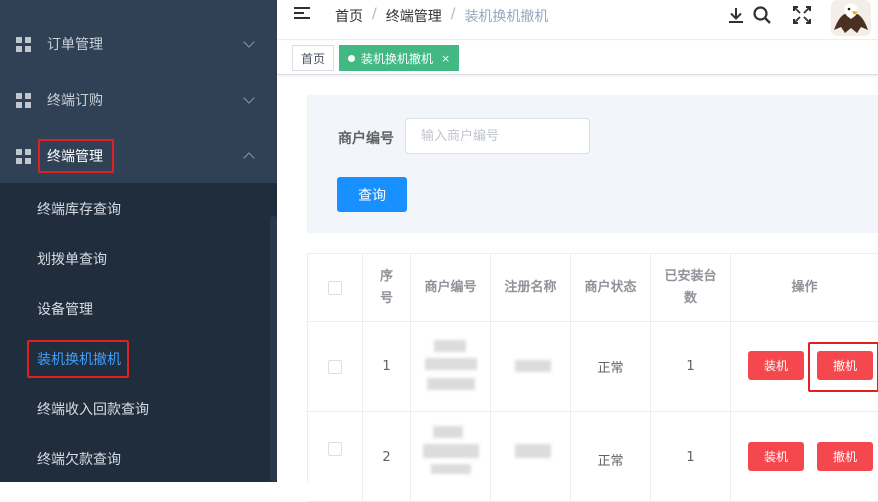  What do you see at coordinates (445, 58) in the screenshot?
I see `close-icon: ×` at bounding box center [445, 58].